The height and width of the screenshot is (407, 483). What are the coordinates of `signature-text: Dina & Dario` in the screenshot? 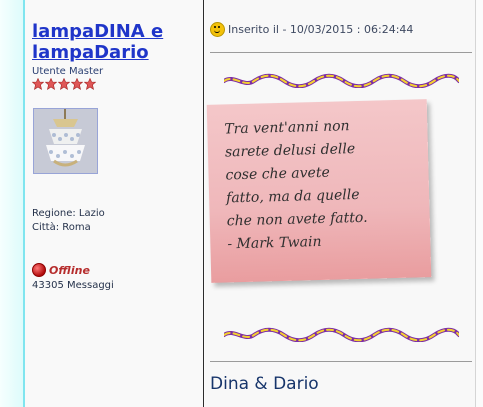 It's located at (264, 384).